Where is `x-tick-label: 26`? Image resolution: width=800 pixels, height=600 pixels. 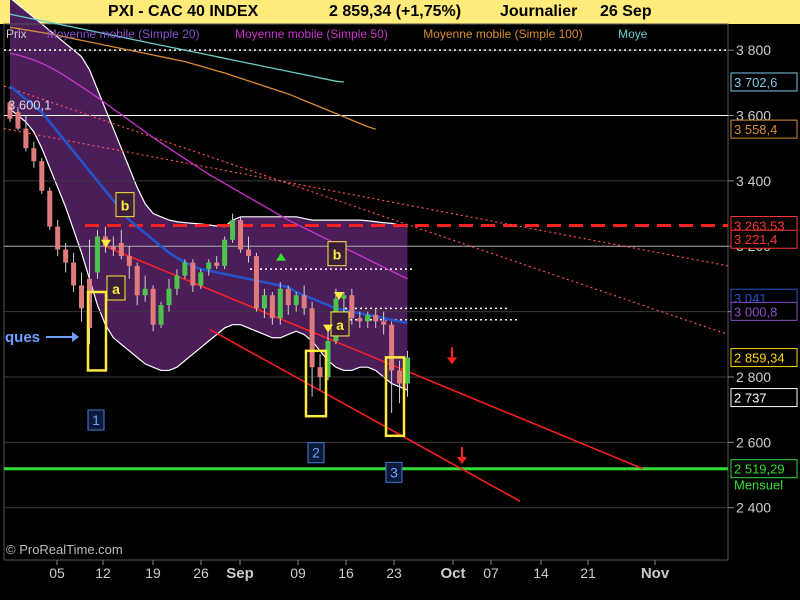
x-tick-label: 26 is located at coordinates (201, 573).